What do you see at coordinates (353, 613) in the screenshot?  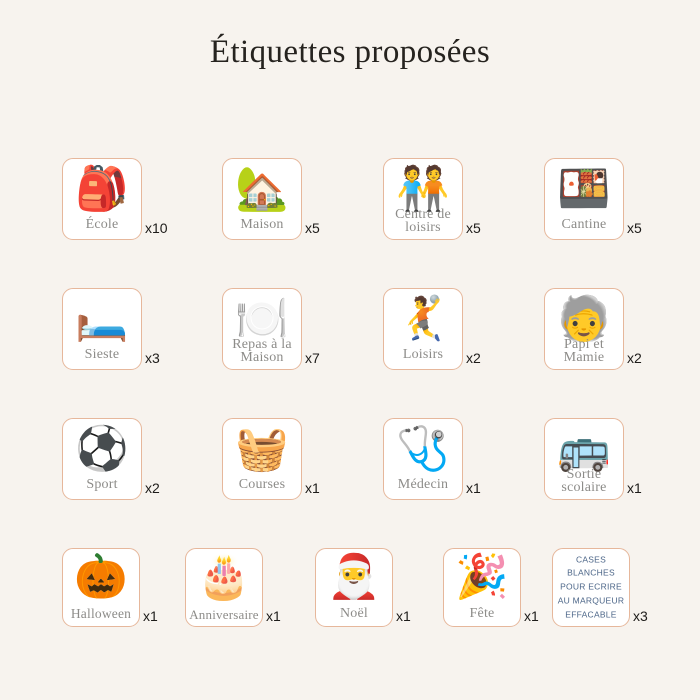 I see `sticker-label: Noël` at bounding box center [353, 613].